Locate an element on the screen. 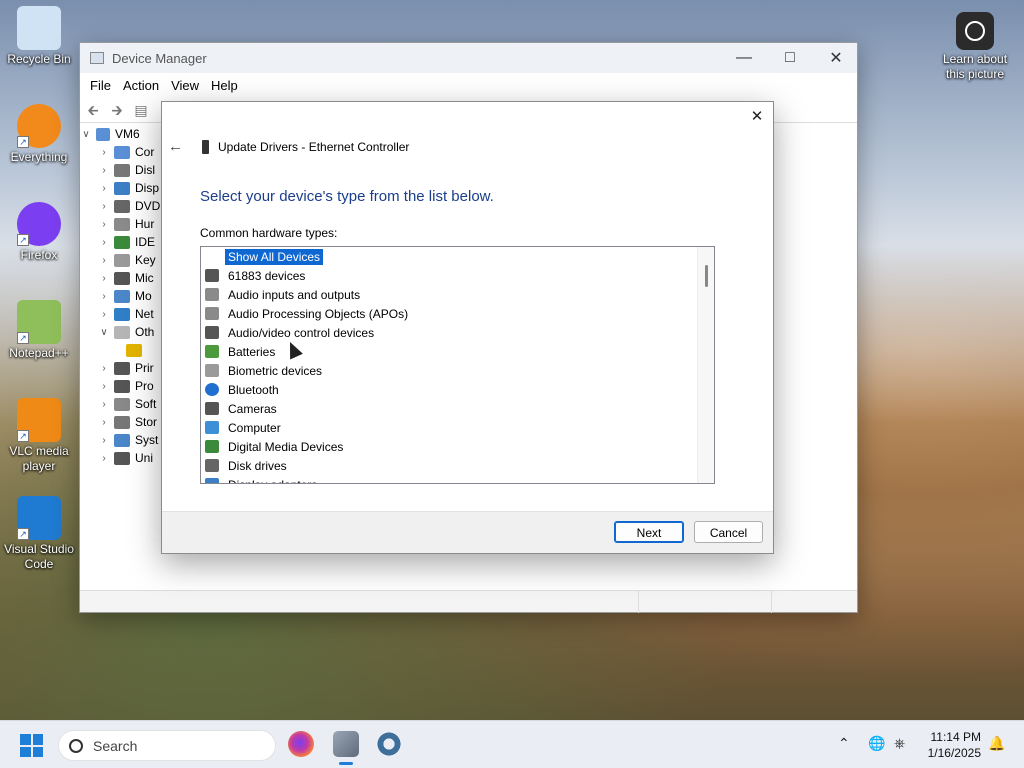 Image resolution: width=1024 pixels, height=768 pixels. tree-item: › Pro is located at coordinates (121, 386).